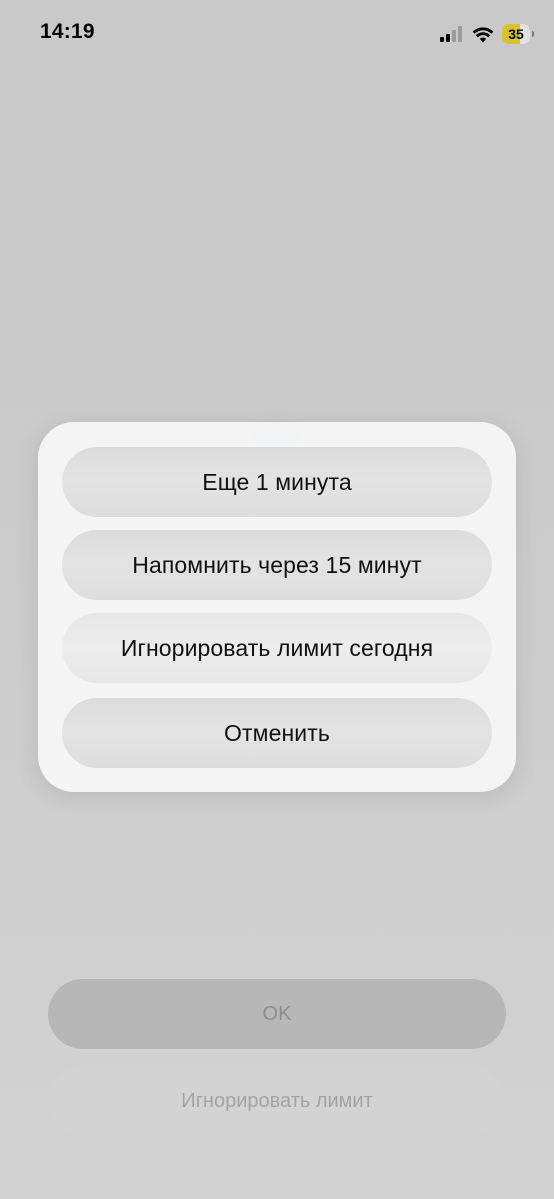 The height and width of the screenshot is (1199, 554). I want to click on cancel-button: Отменить, so click(277, 733).